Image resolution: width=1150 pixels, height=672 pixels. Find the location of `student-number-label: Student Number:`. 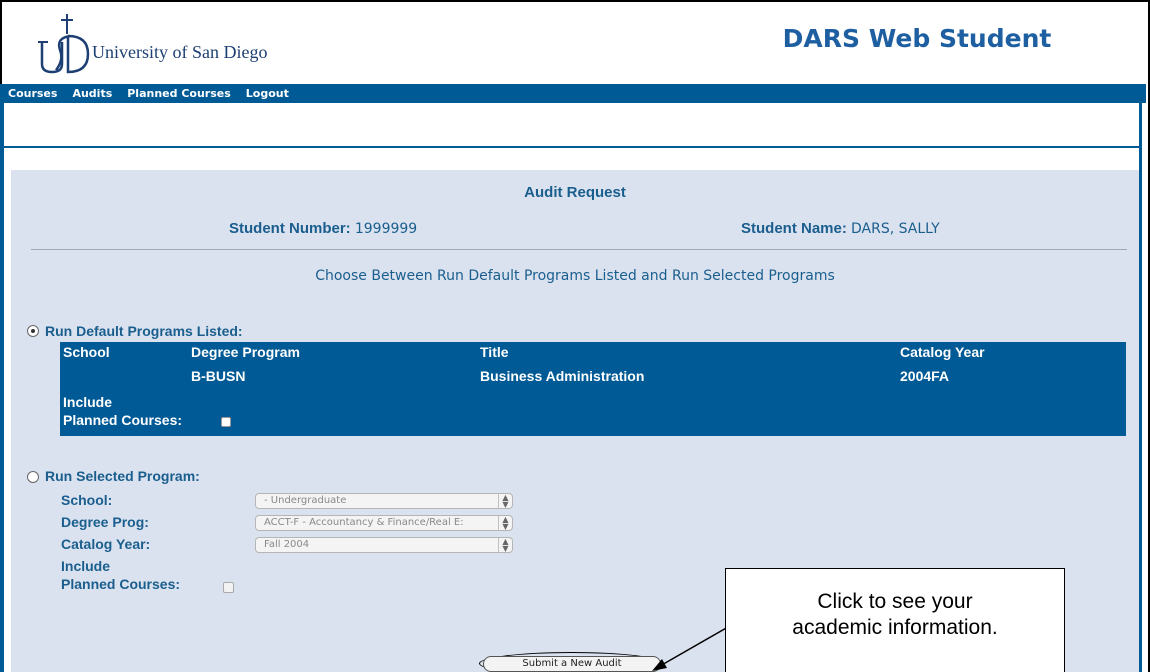

student-number-label: Student Number: is located at coordinates (290, 228).